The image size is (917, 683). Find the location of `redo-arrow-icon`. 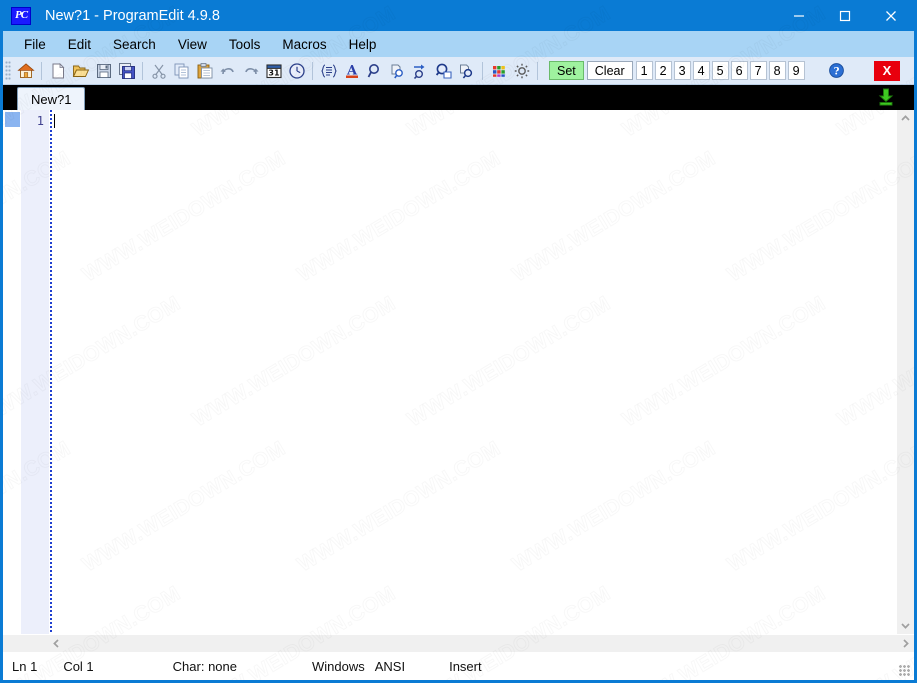

redo-arrow-icon is located at coordinates (250, 70).